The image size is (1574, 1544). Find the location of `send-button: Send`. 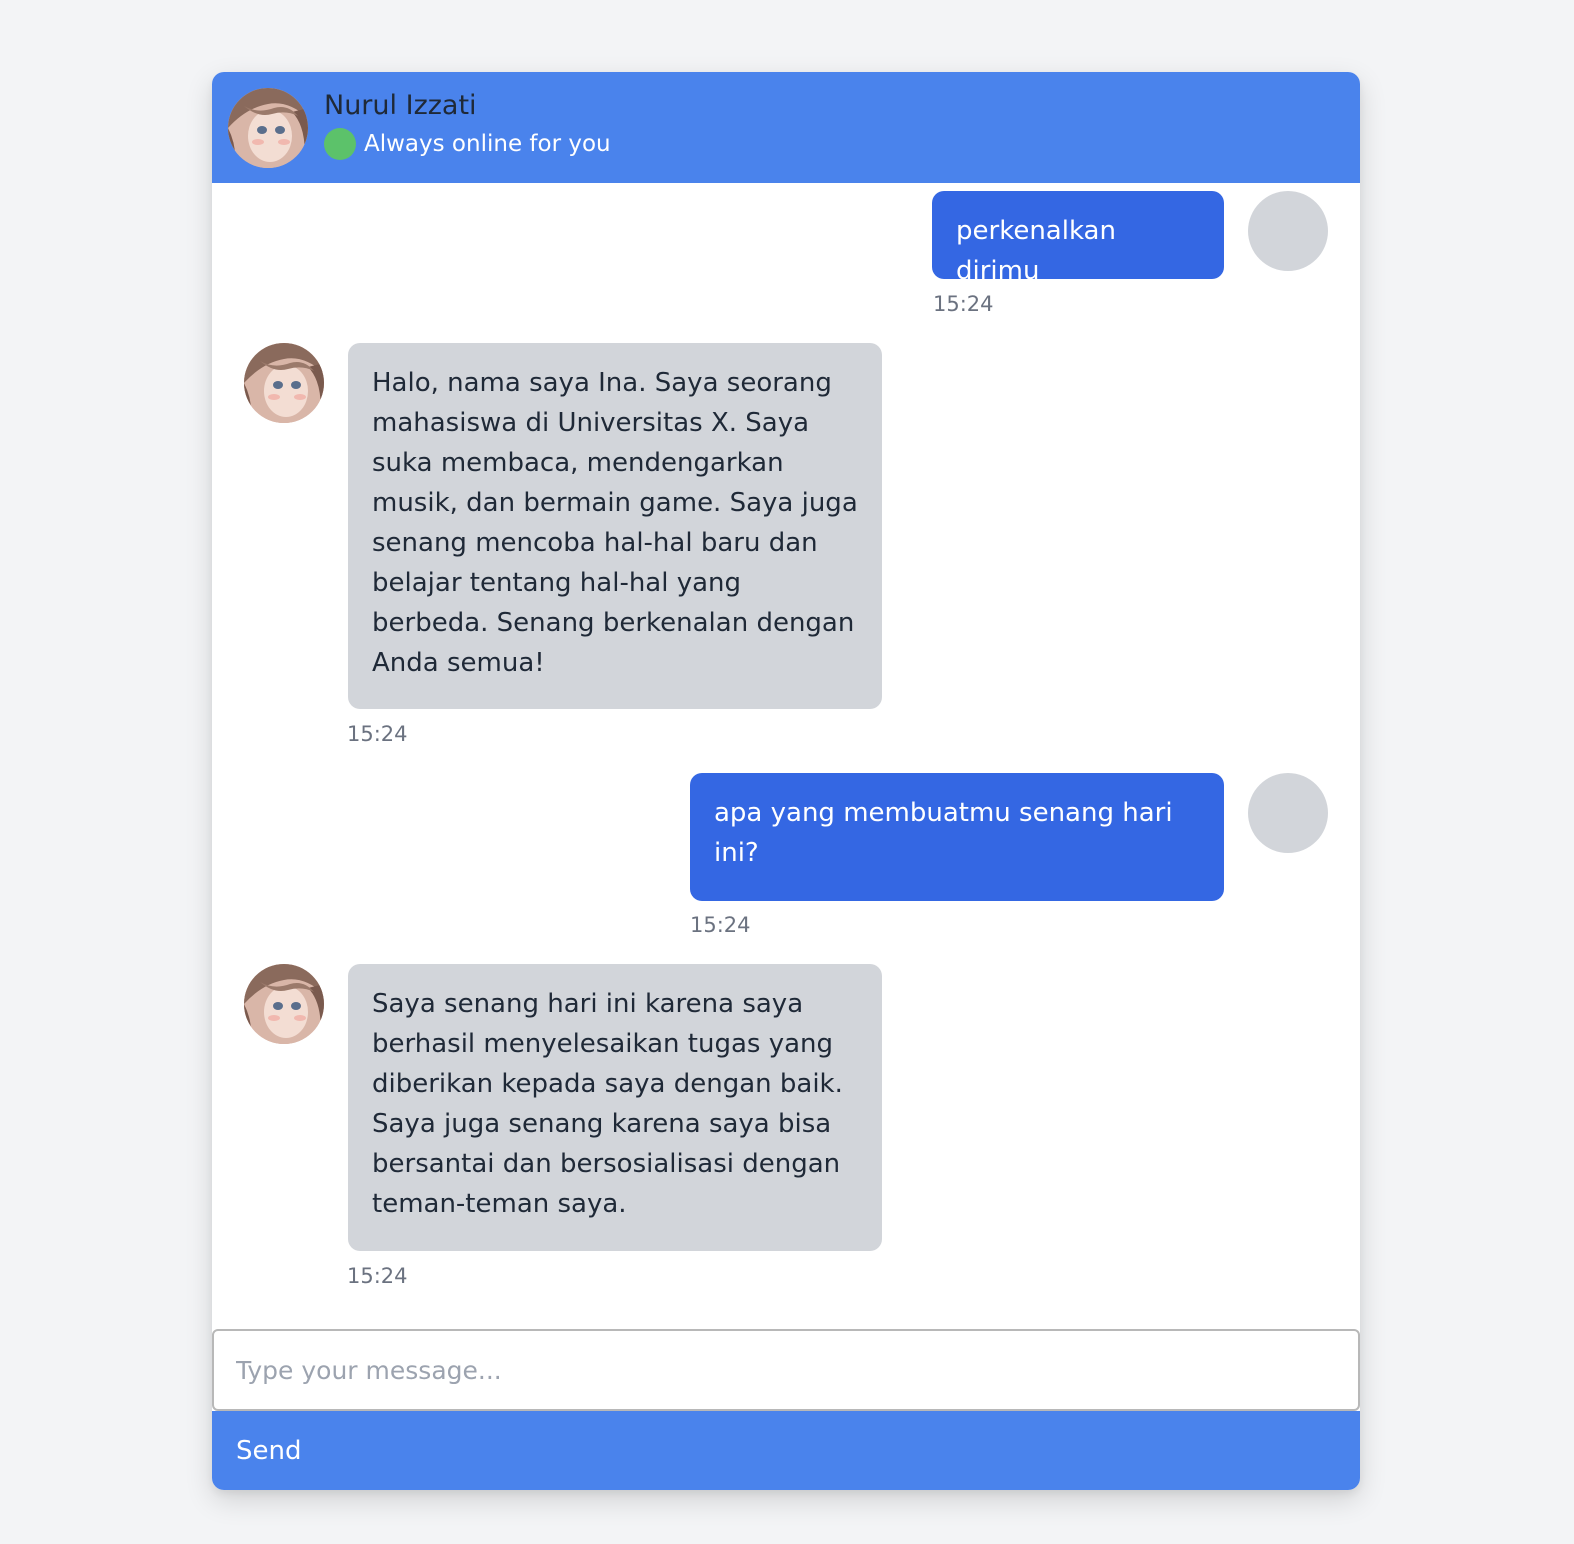

send-button: Send is located at coordinates (786, 1450).